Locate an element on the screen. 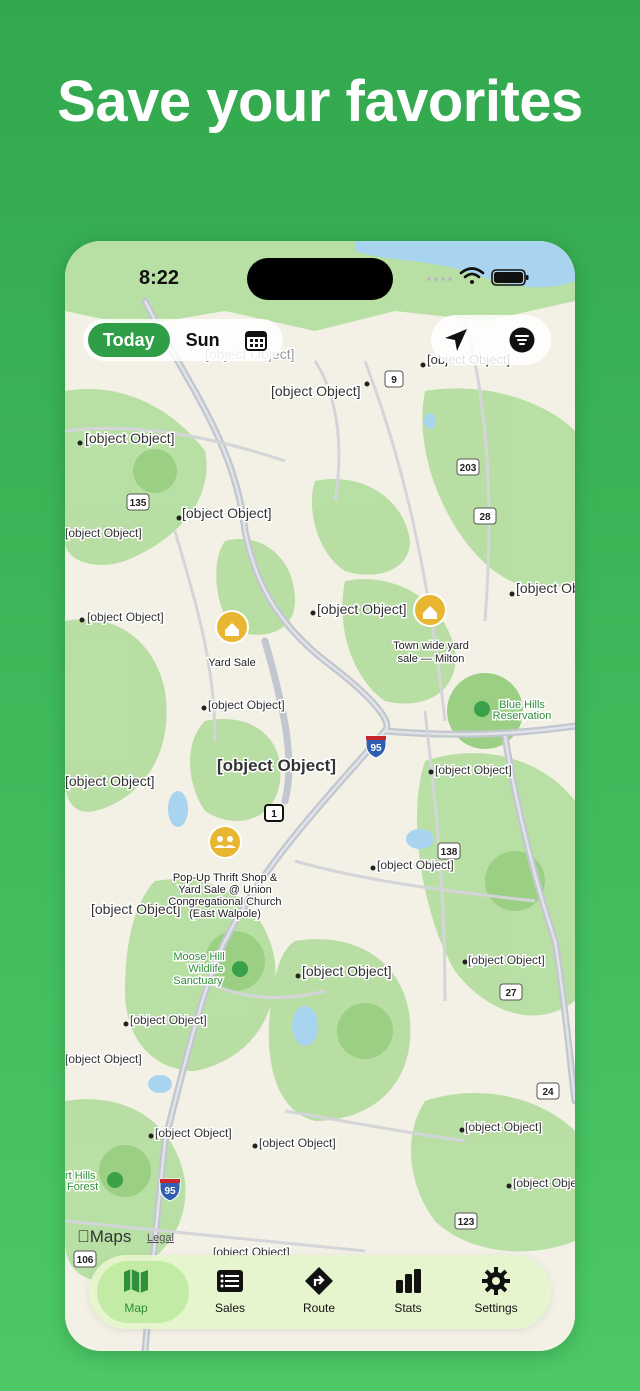  shield-203: 203 is located at coordinates (468, 468).